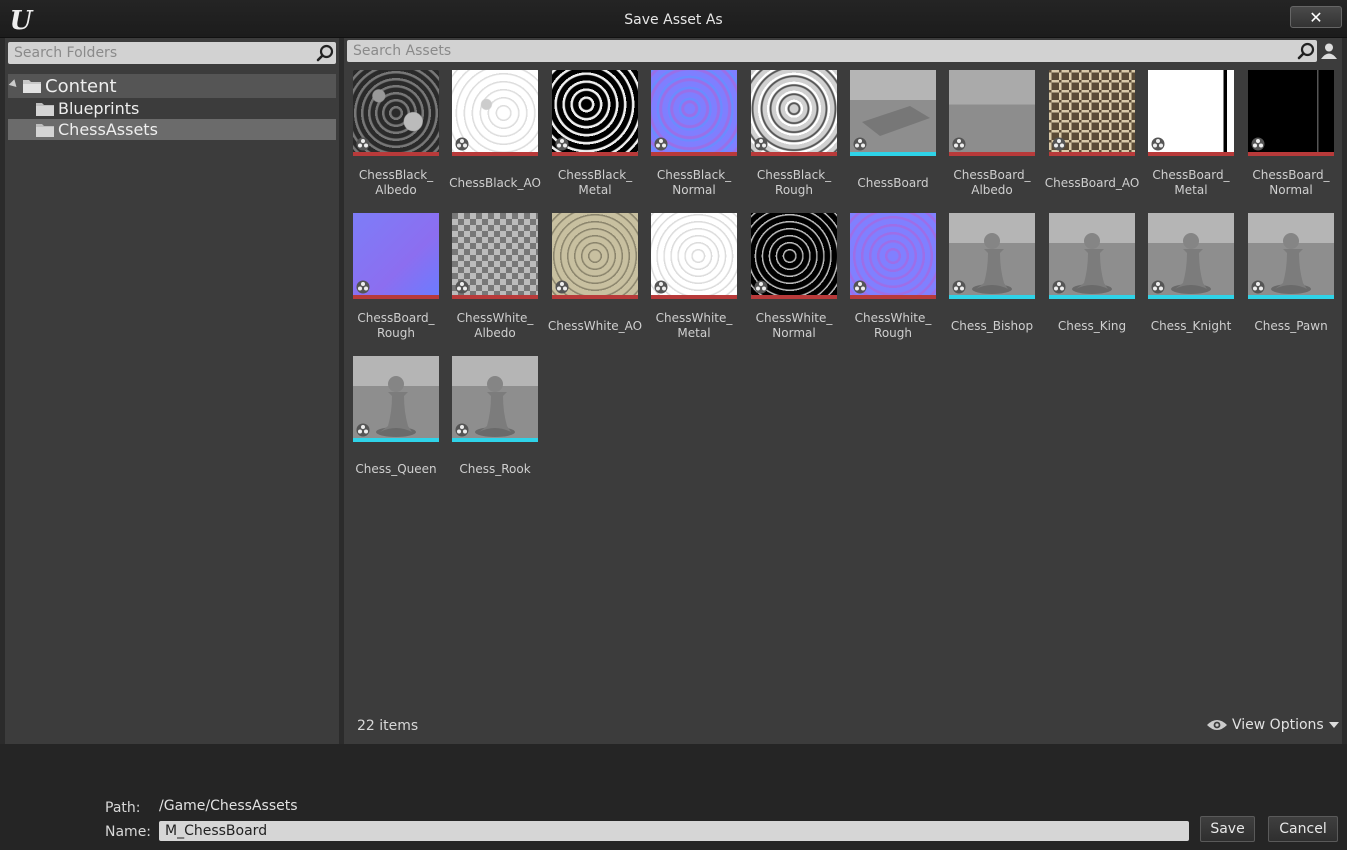 This screenshot has width=1347, height=850. What do you see at coordinates (1227, 829) in the screenshot?
I see `save-button: Save` at bounding box center [1227, 829].